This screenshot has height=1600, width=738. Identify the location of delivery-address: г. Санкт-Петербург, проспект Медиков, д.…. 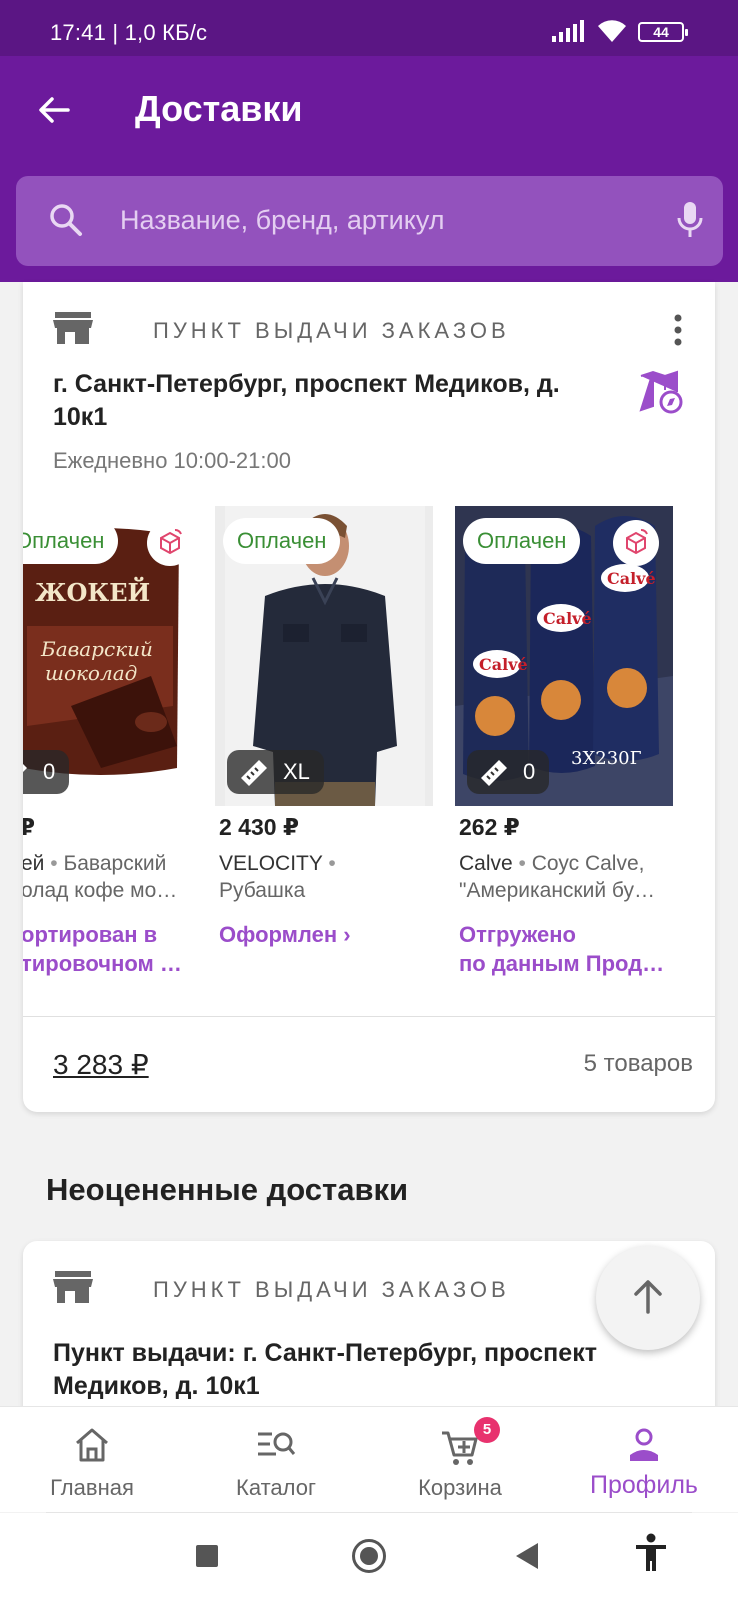
(306, 400).